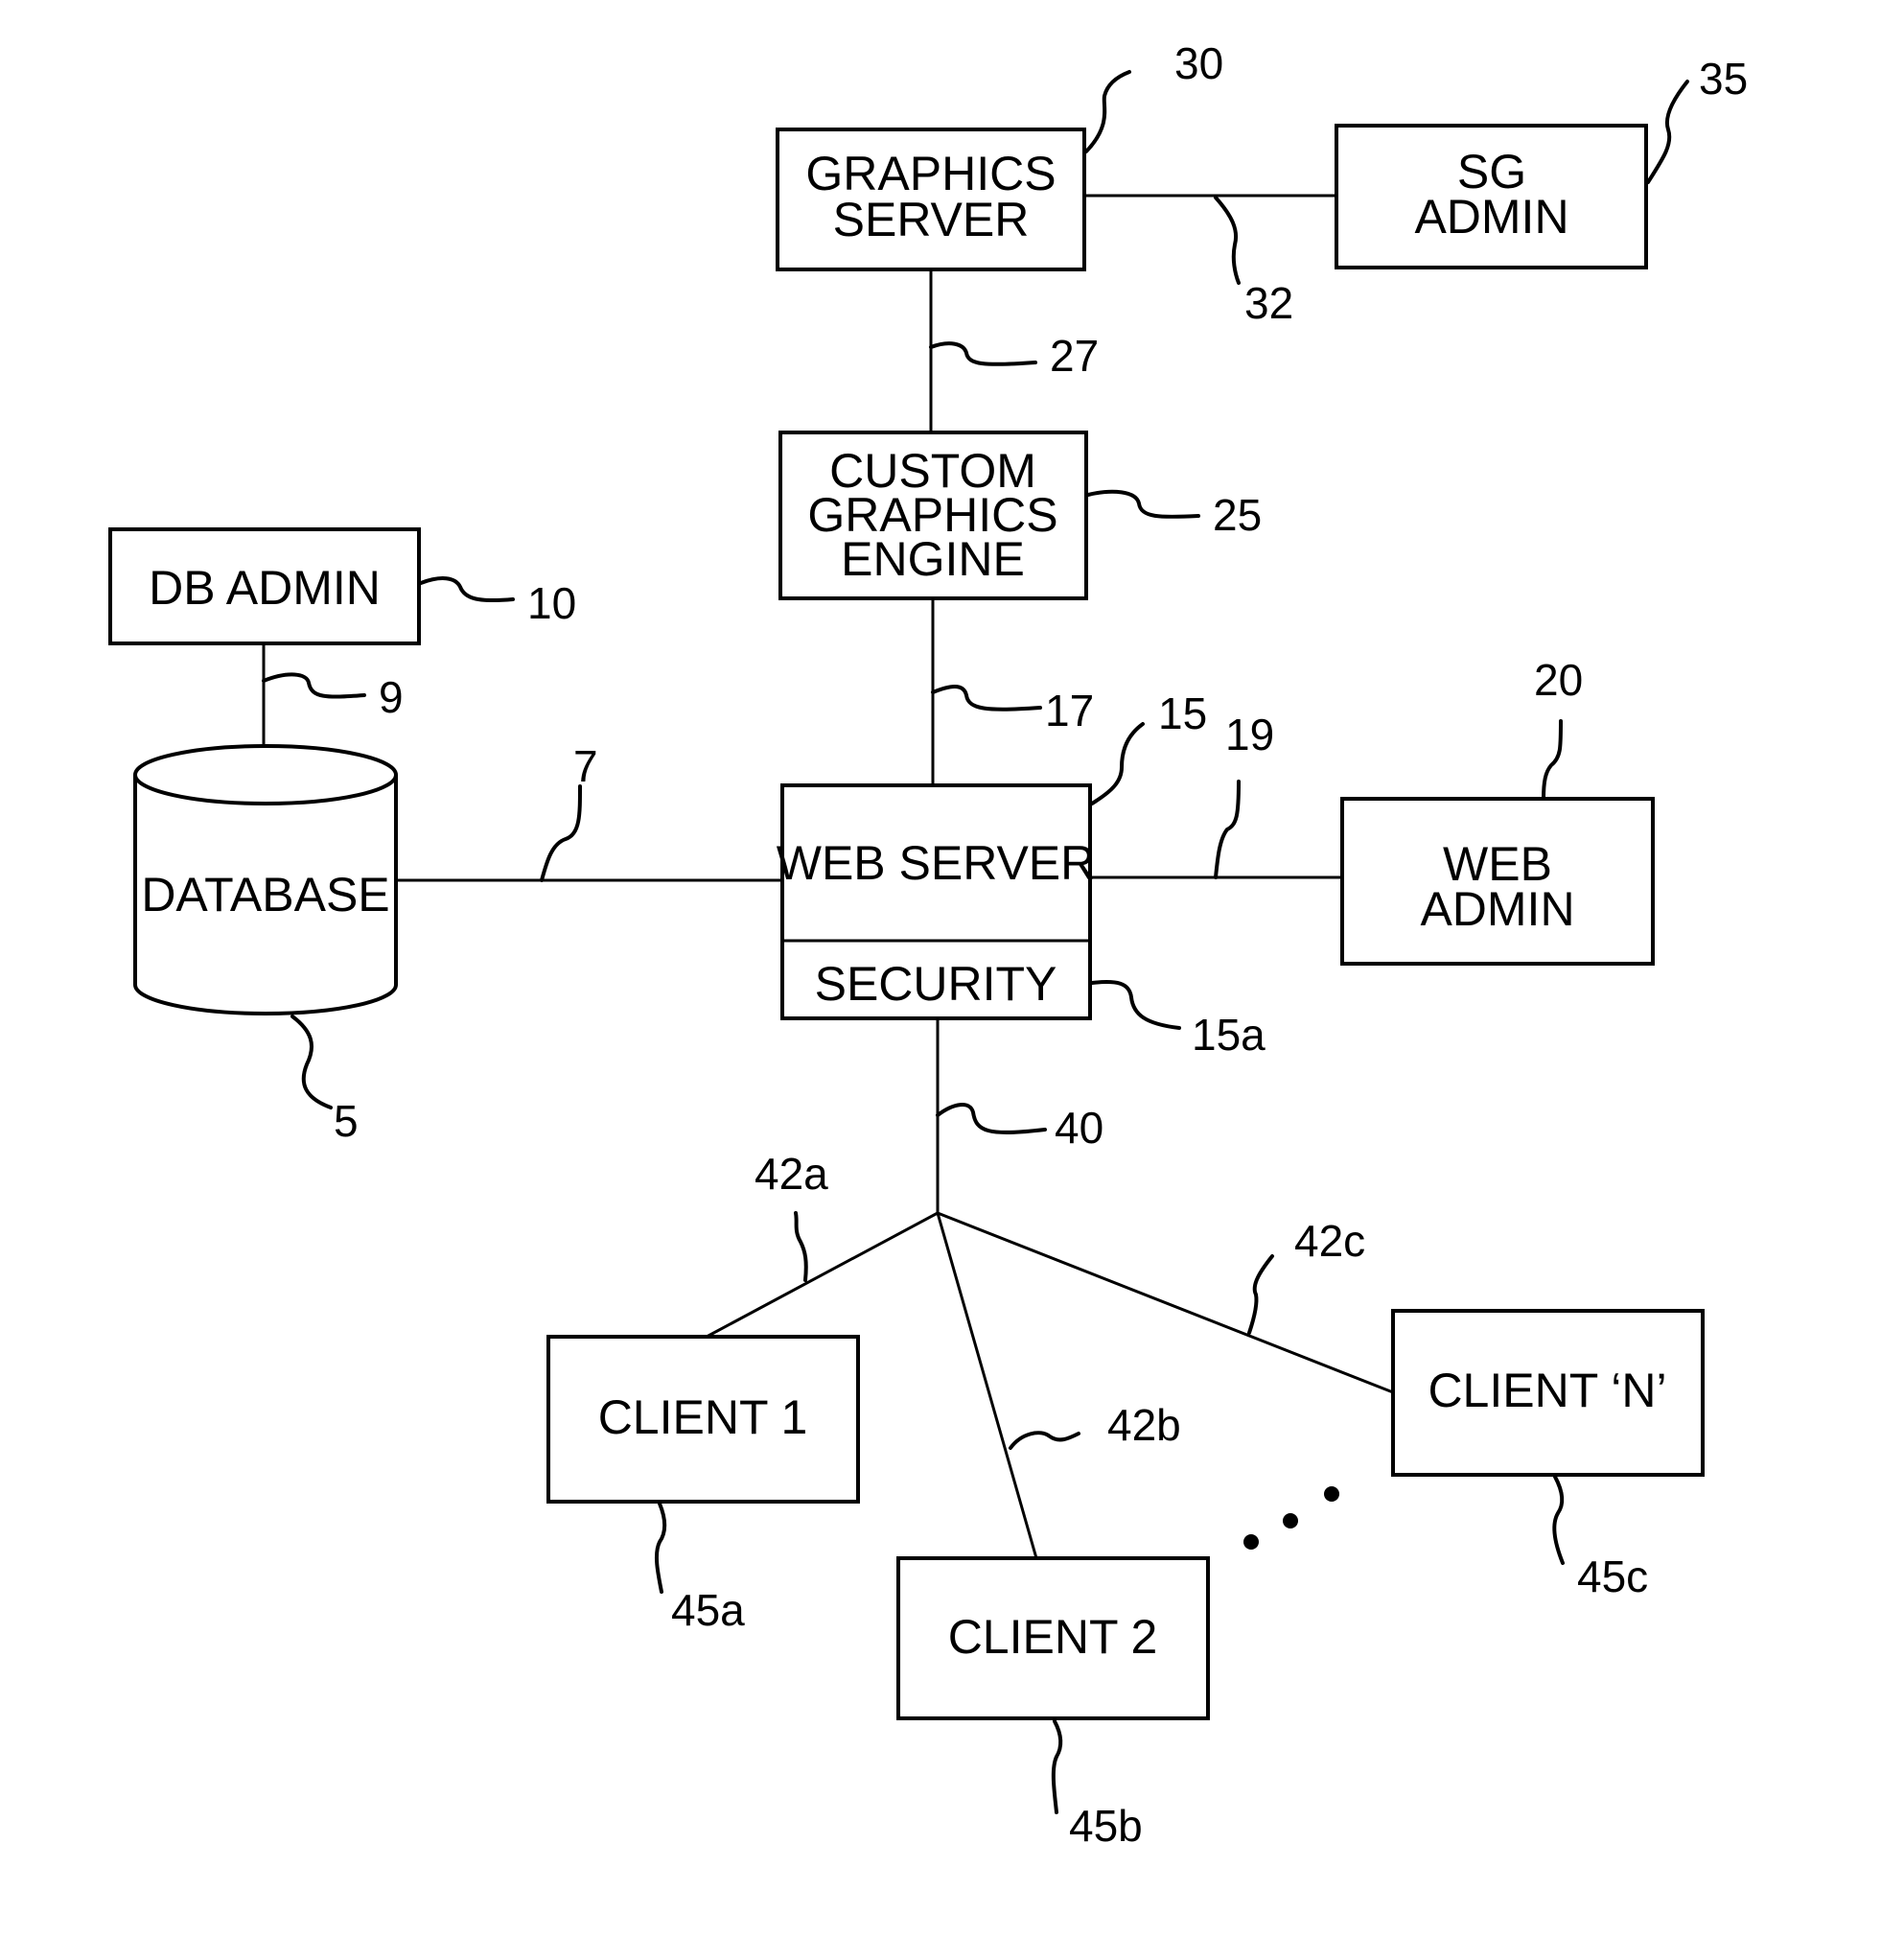 The image size is (1881, 1960). Describe the element at coordinates (801, 1246) in the screenshot. I see `leader-42a` at that location.